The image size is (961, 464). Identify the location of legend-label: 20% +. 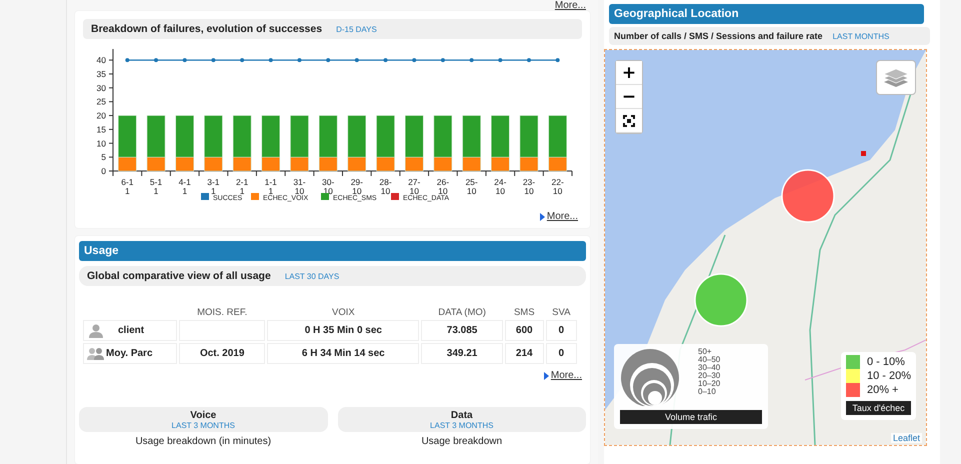
(882, 390).